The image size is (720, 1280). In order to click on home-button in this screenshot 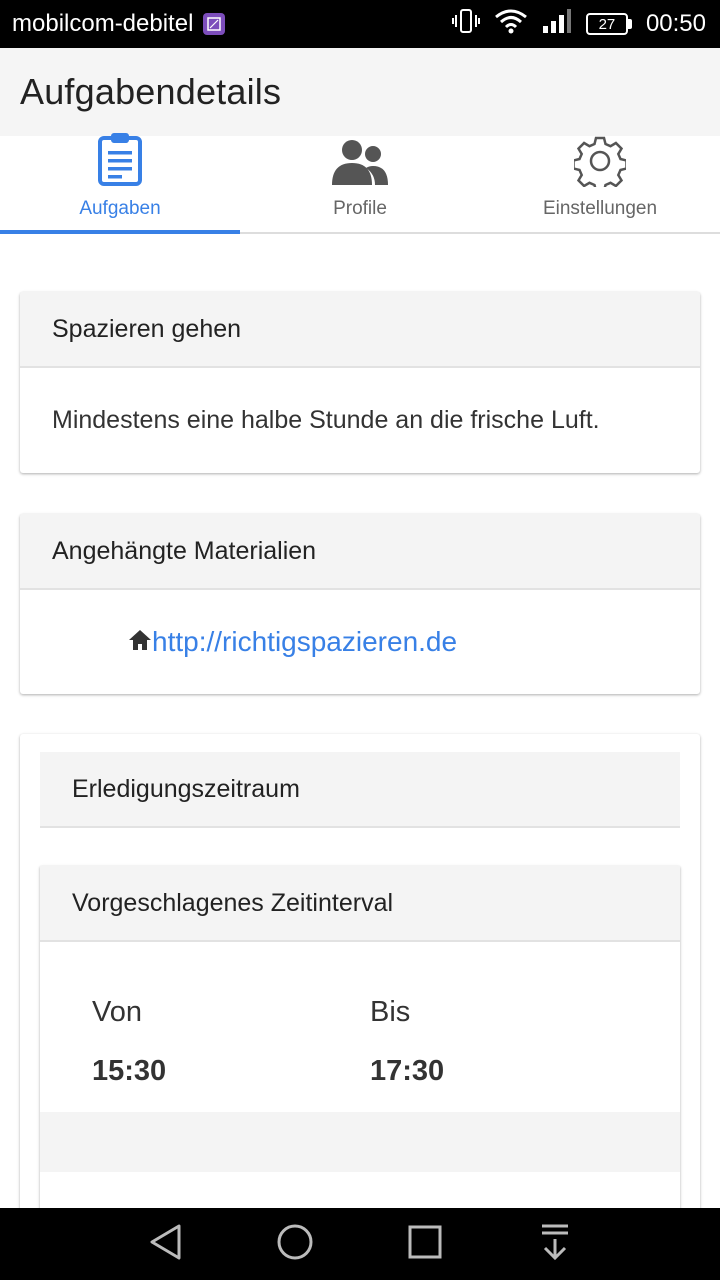, I will do `click(295, 1244)`.